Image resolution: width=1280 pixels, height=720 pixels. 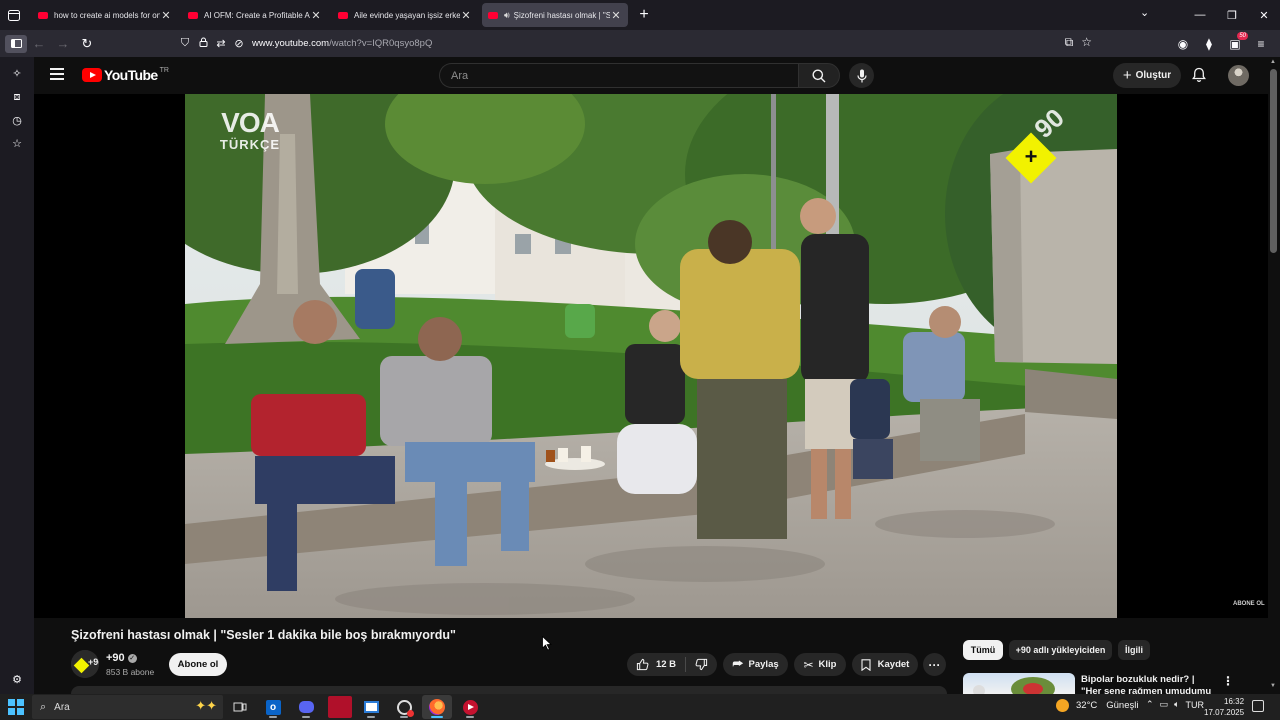 I want to click on channel-name-text: +90, so click(x=115, y=658).